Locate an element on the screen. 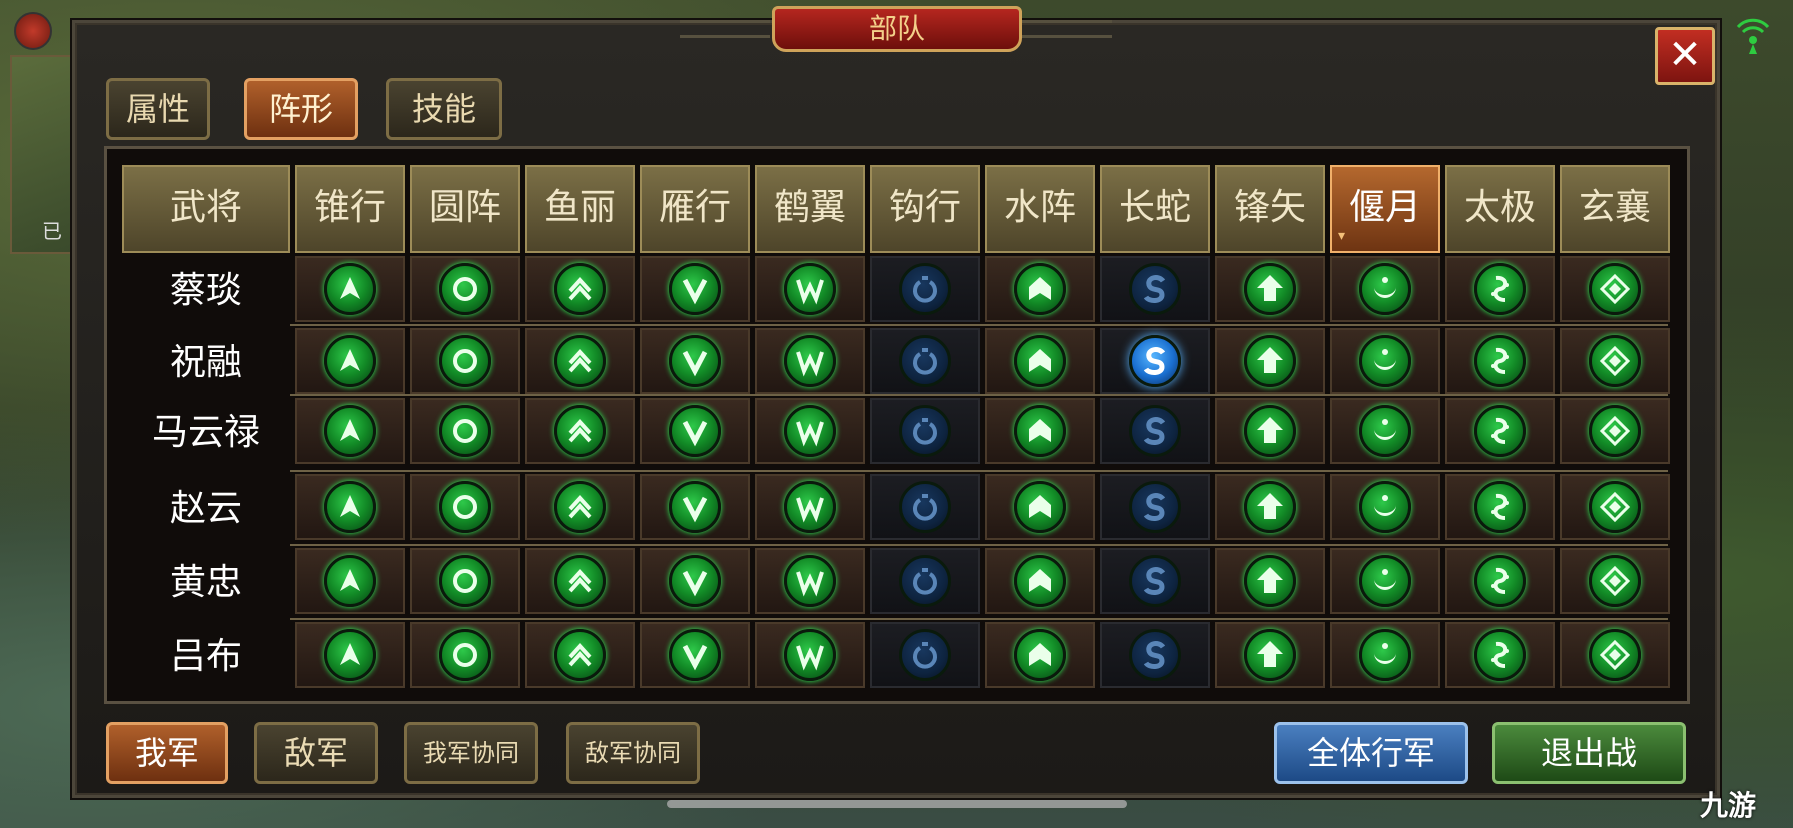  header-formation: 水阵 is located at coordinates (1040, 209).